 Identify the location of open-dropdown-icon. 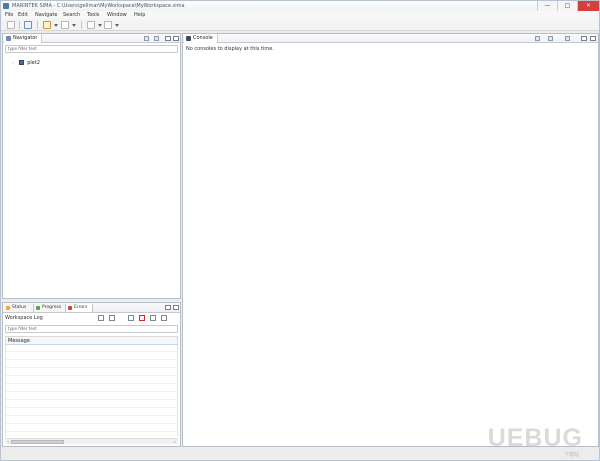
(56, 25).